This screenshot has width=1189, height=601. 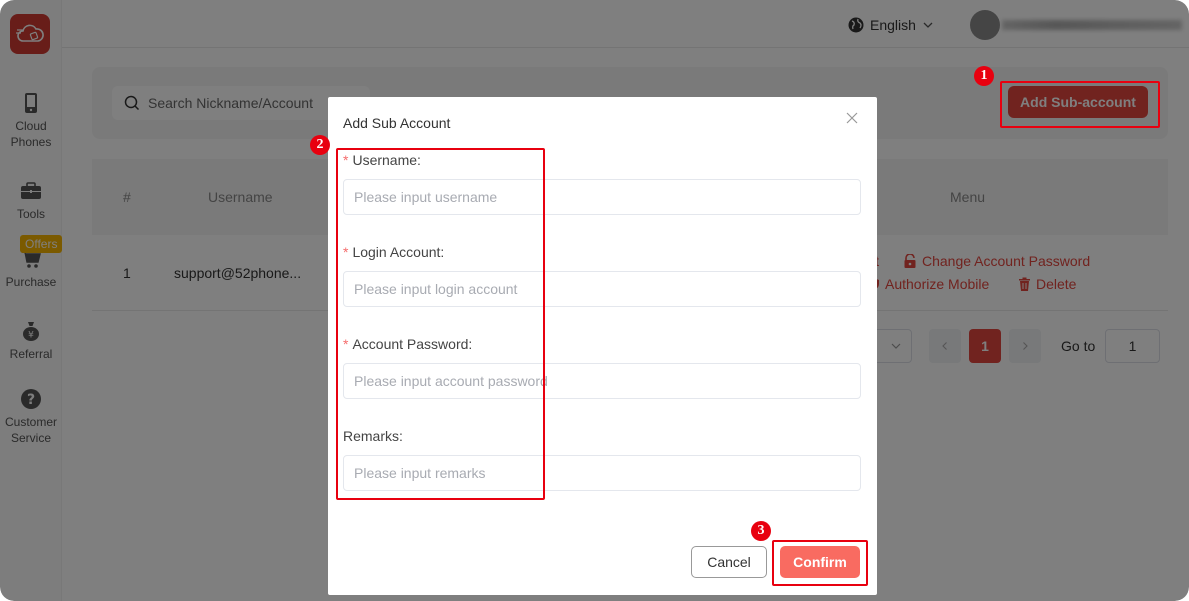 I want to click on close-icon, so click(x=852, y=118).